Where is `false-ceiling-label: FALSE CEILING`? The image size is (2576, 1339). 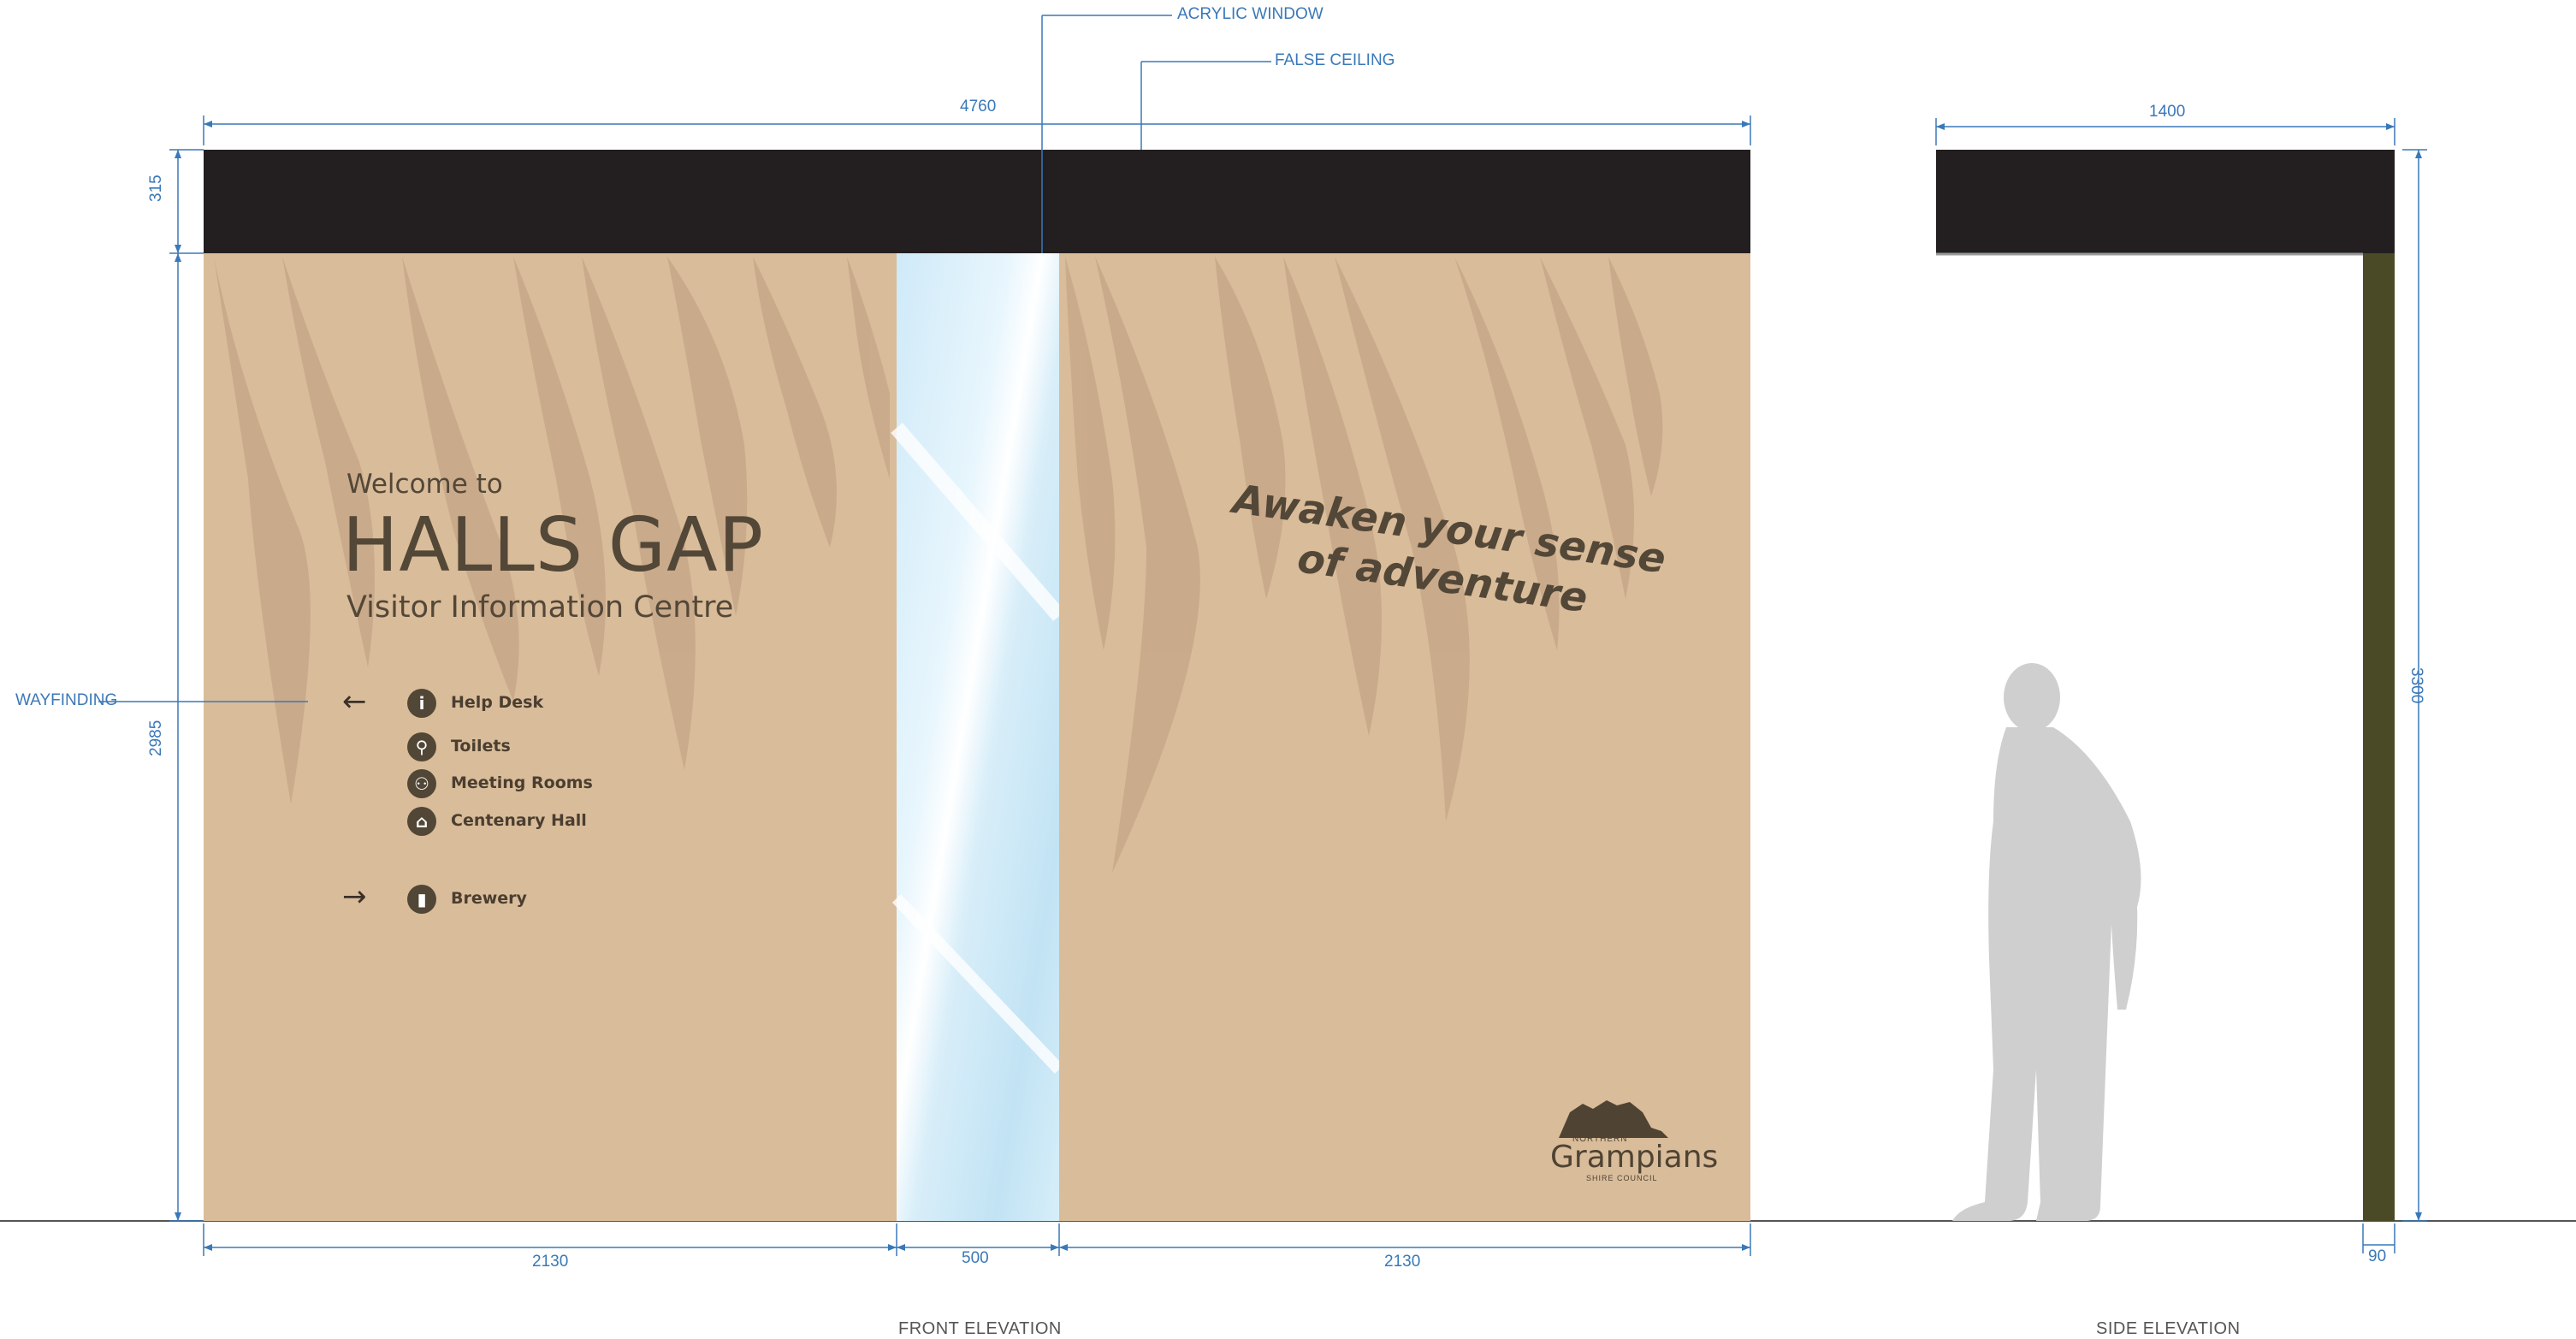 false-ceiling-label: FALSE CEILING is located at coordinates (1335, 60).